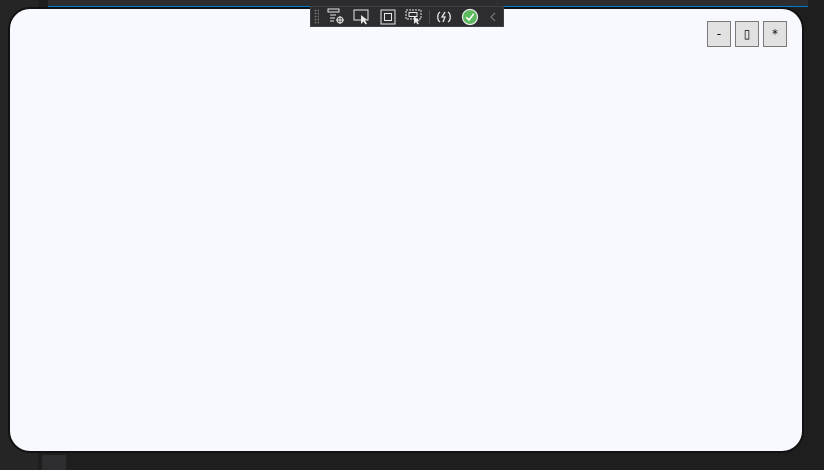 This screenshot has height=470, width=824. I want to click on close-button: *, so click(775, 34).